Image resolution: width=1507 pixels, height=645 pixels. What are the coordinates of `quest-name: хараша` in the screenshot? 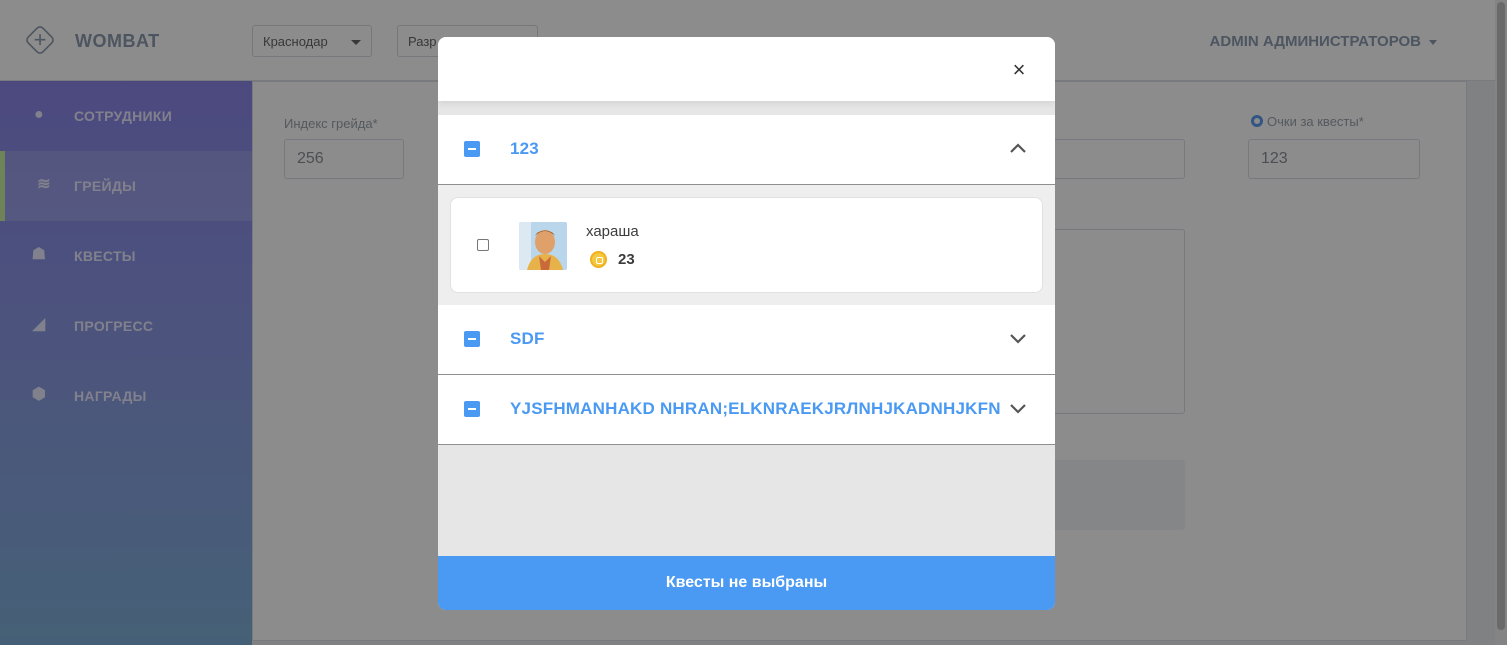 It's located at (612, 231).